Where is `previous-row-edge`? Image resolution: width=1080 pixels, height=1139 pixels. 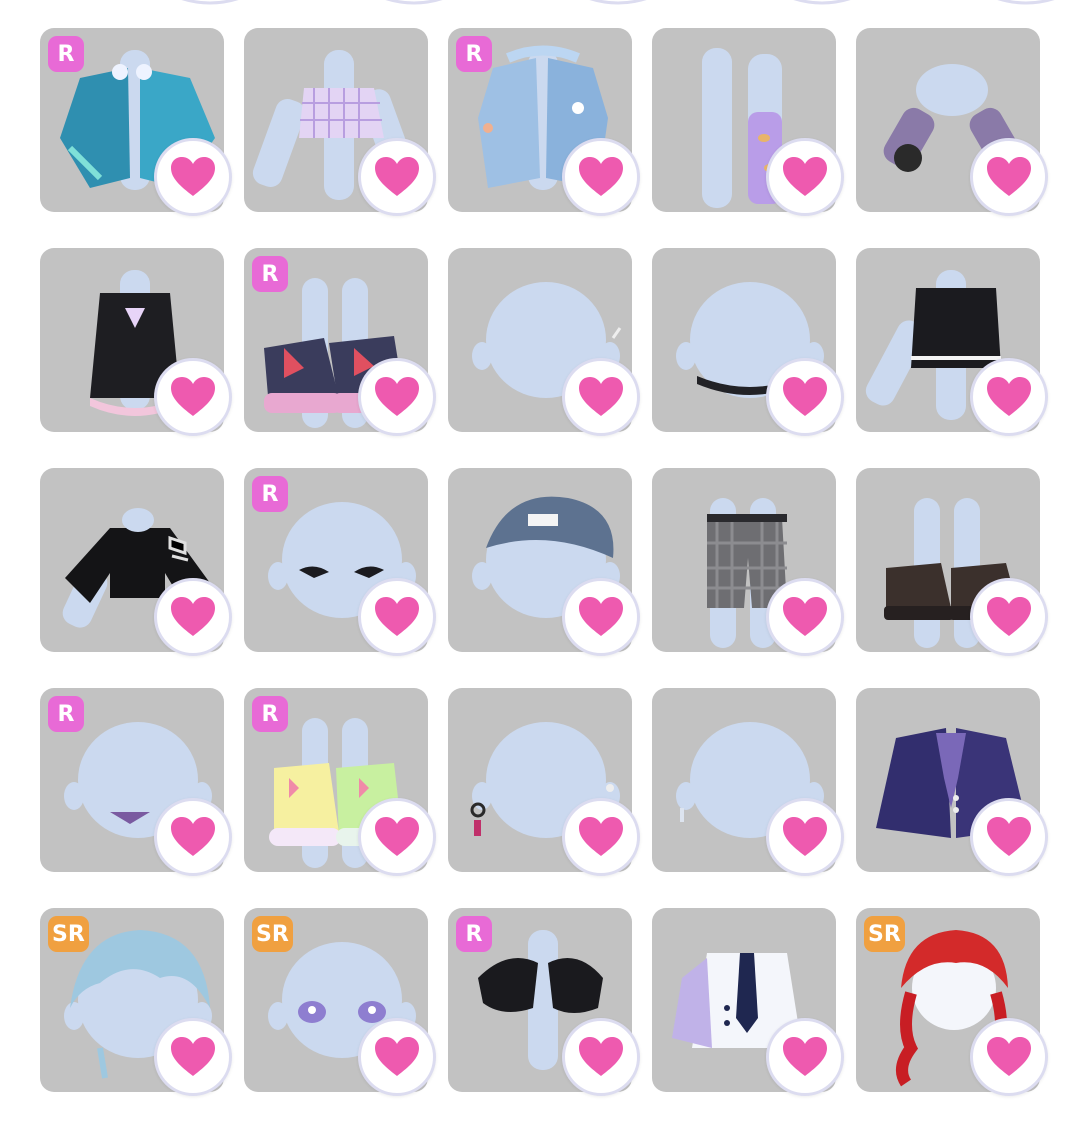
previous-row-edge is located at coordinates (618, 2).